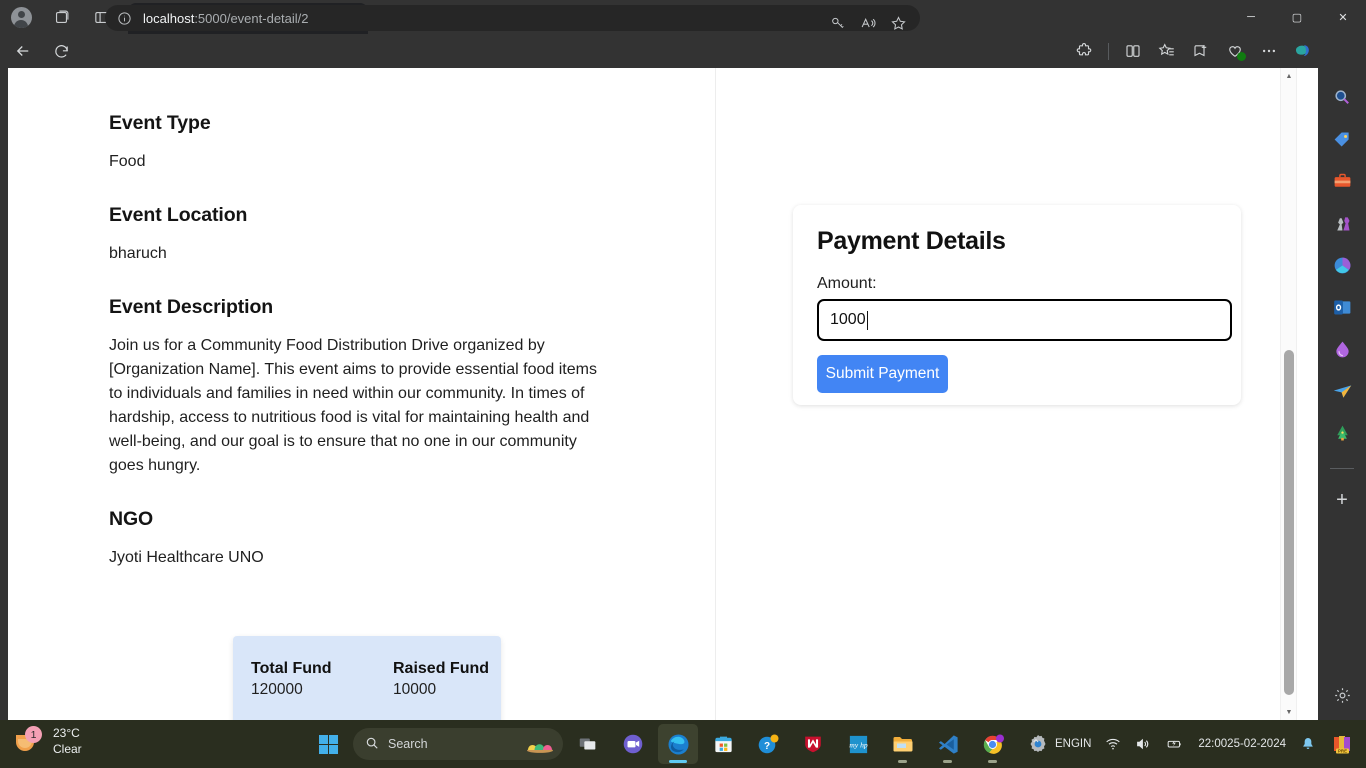  What do you see at coordinates (838, 23) in the screenshot?
I see `key-icon` at bounding box center [838, 23].